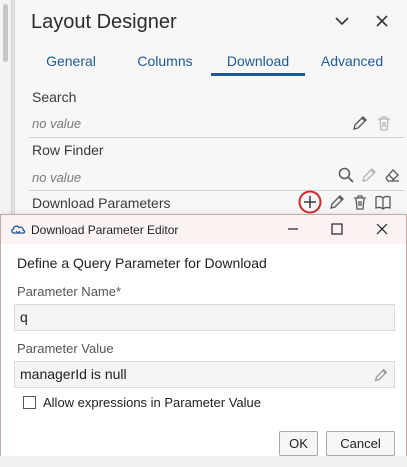 The width and height of the screenshot is (407, 467). I want to click on row-finder-label: Row Finder, so click(68, 150).